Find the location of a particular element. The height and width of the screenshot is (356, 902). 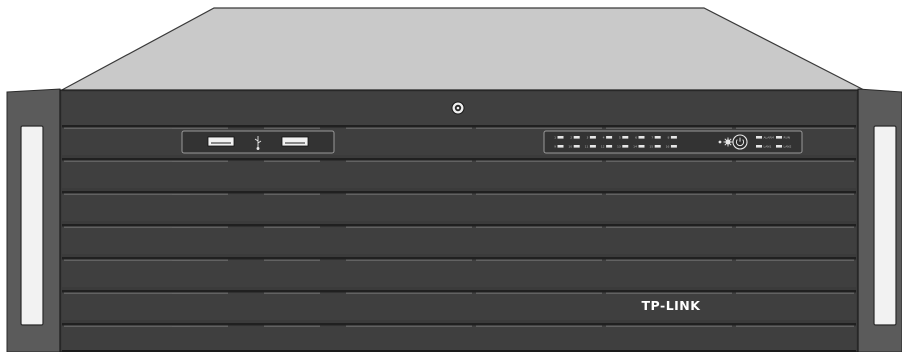

right-rack-ear is located at coordinates (879, 220).